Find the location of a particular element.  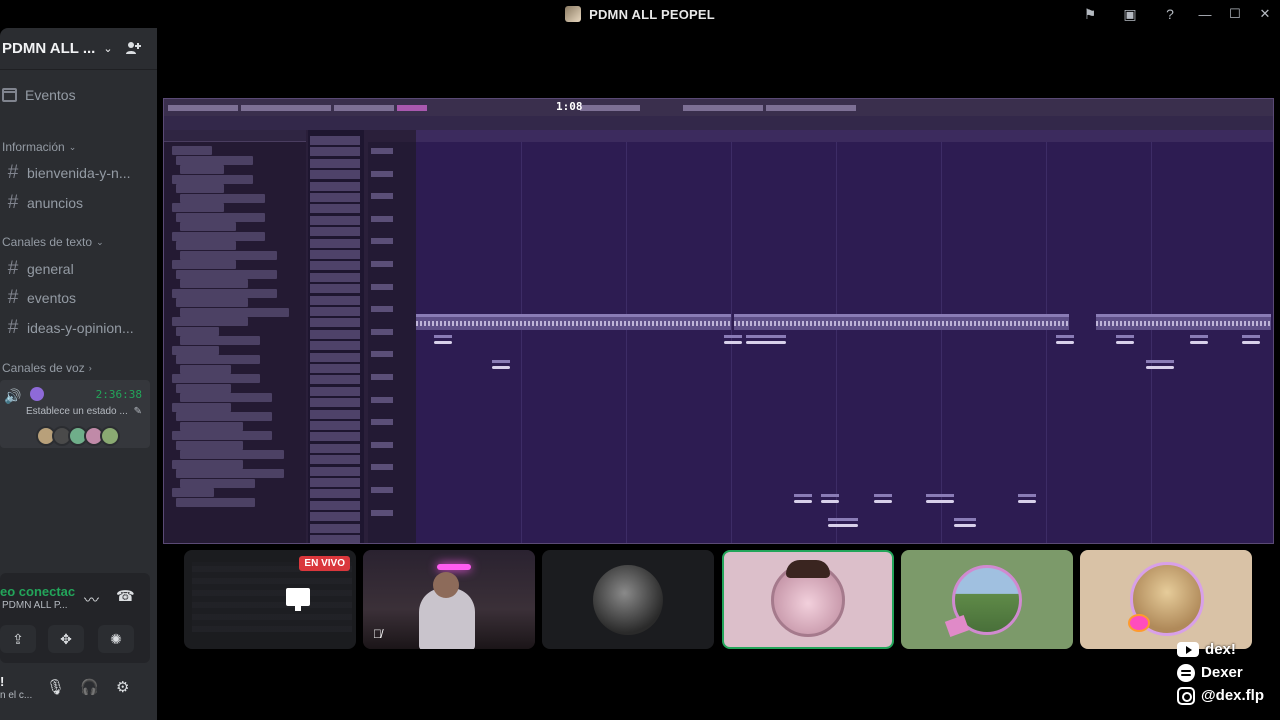

category-label: Canales de texto is located at coordinates (47, 242).